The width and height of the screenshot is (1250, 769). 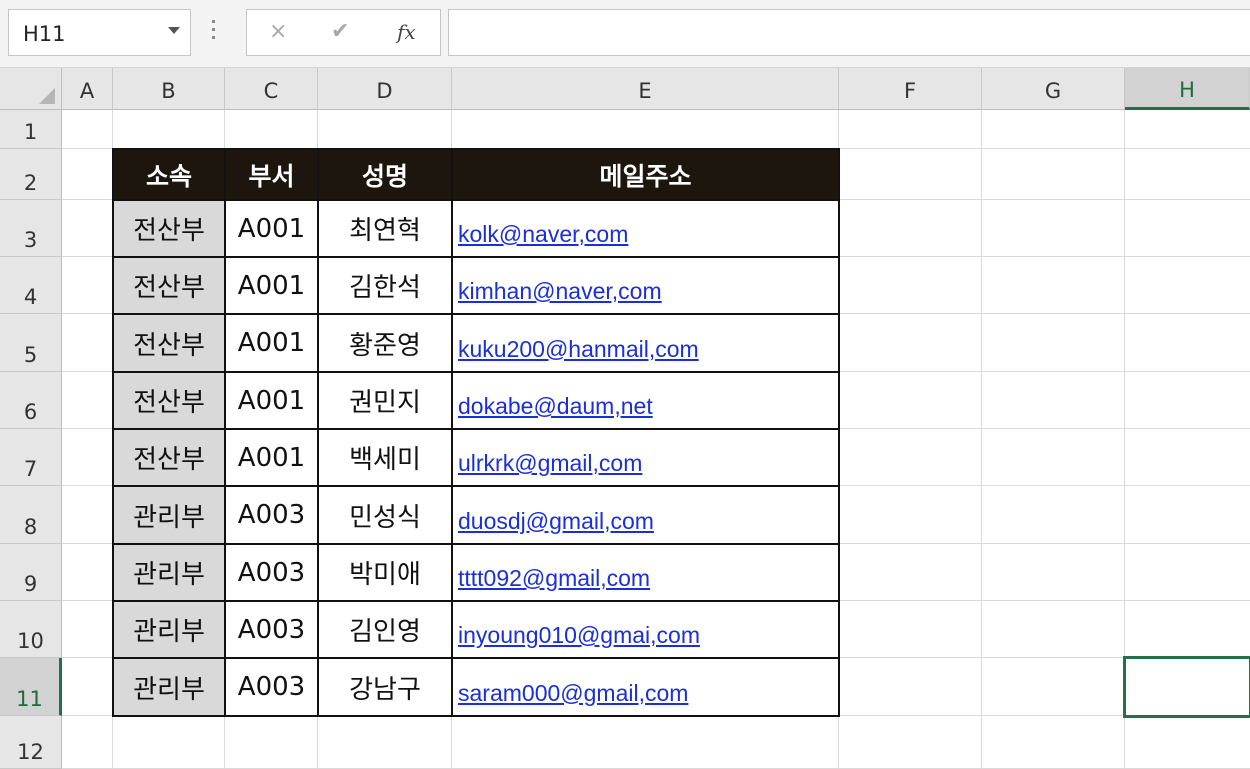 I want to click on row-number: 3, so click(x=30, y=240).